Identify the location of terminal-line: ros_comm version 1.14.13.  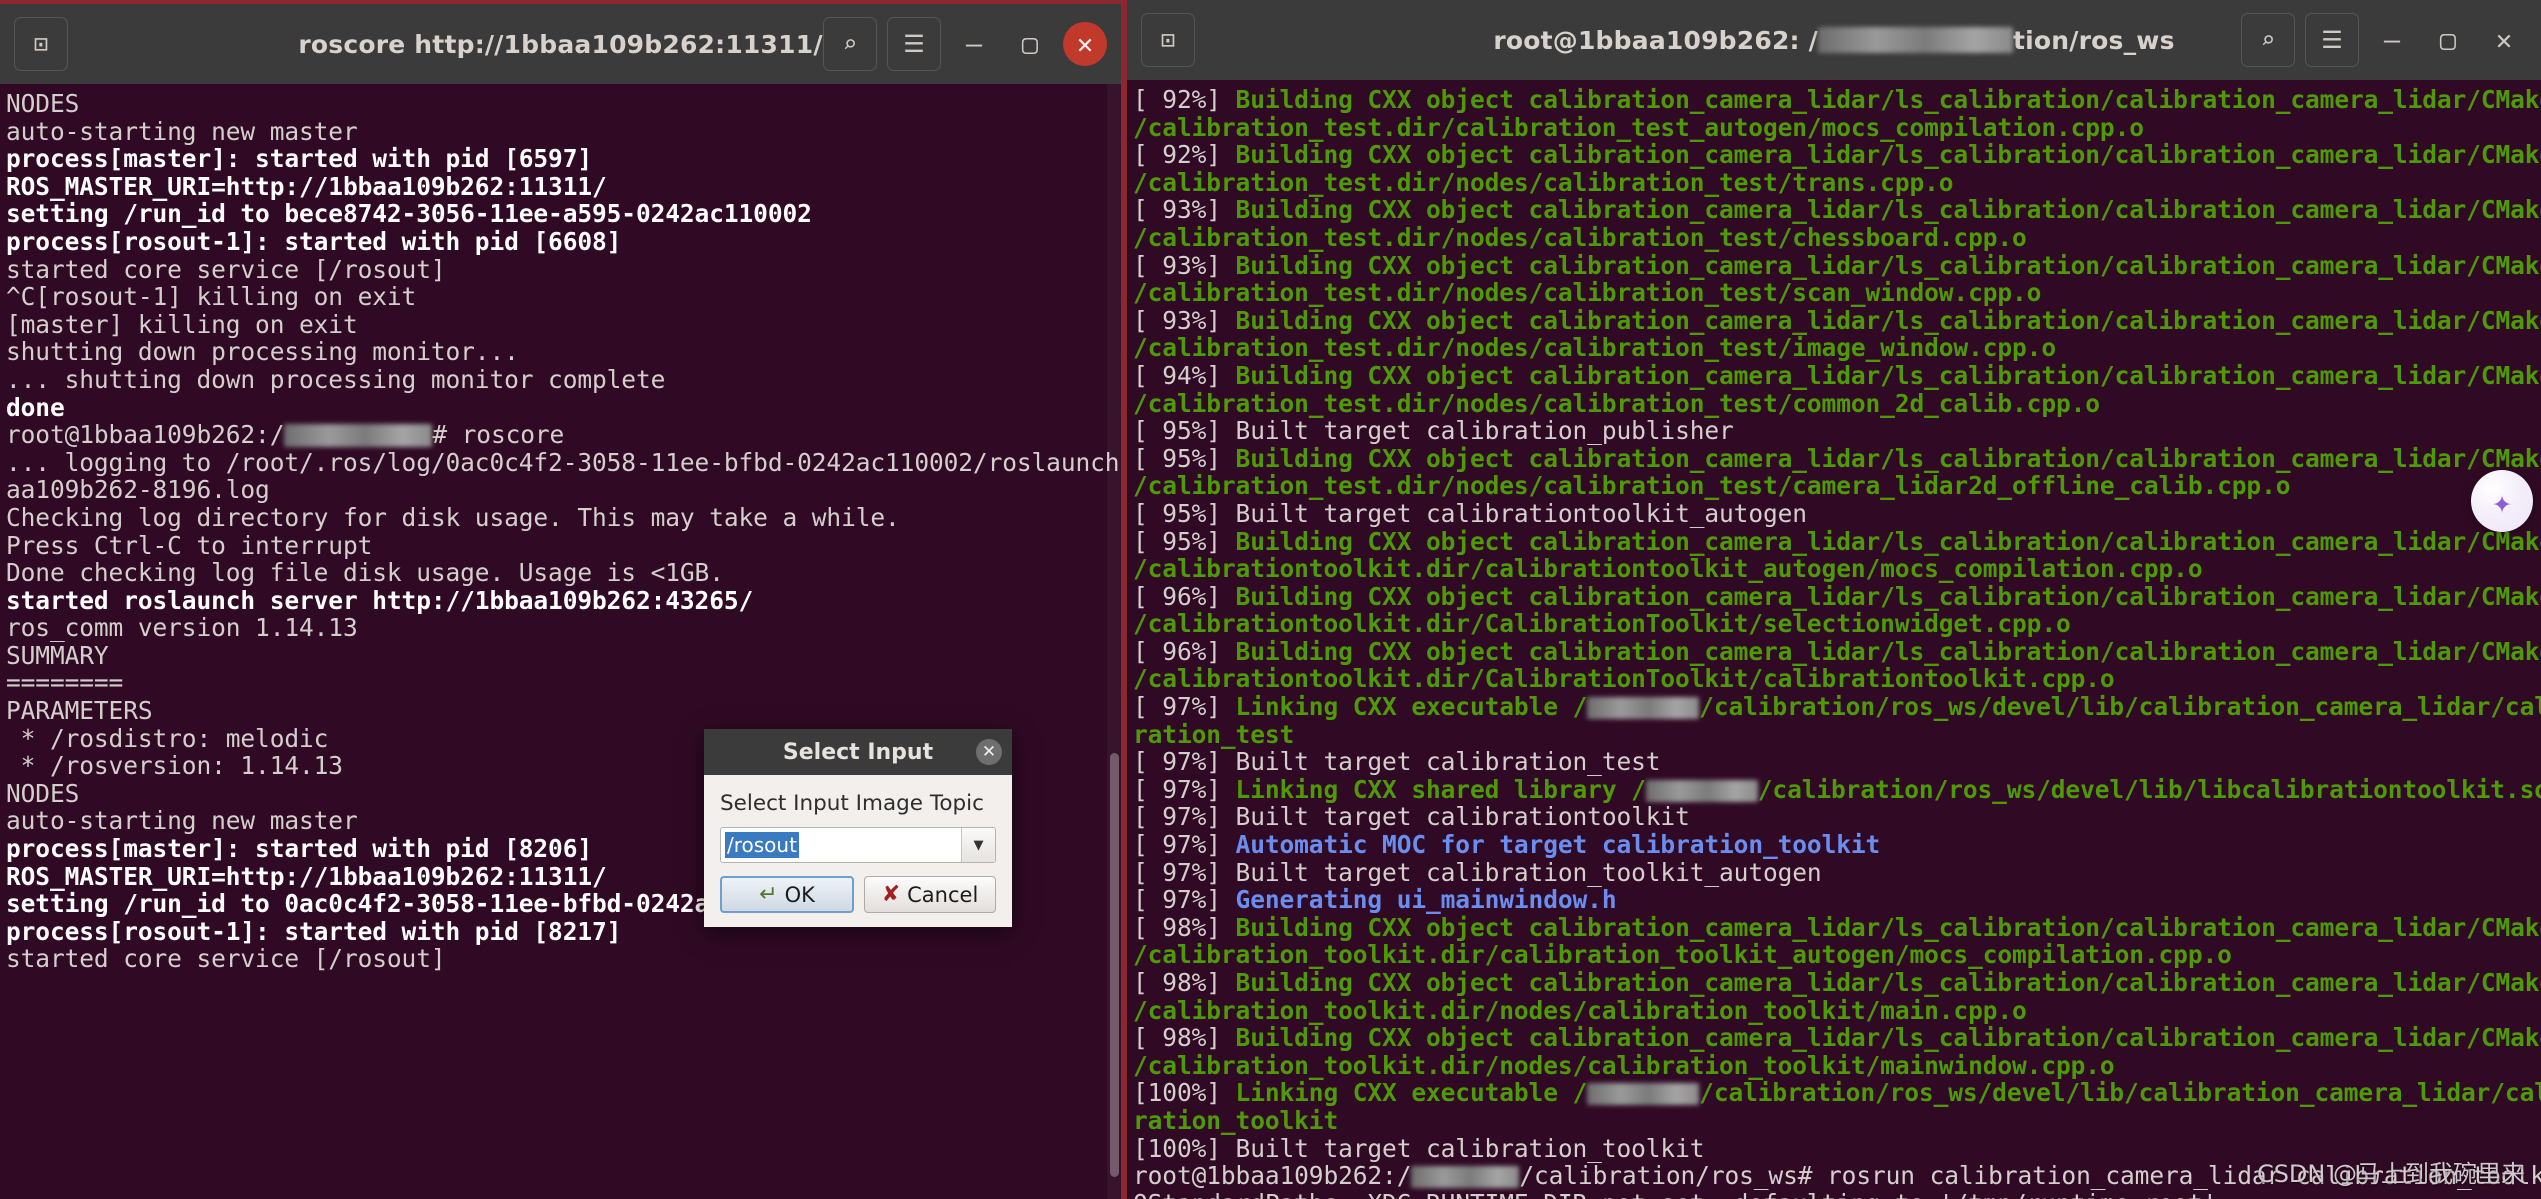
(563, 628).